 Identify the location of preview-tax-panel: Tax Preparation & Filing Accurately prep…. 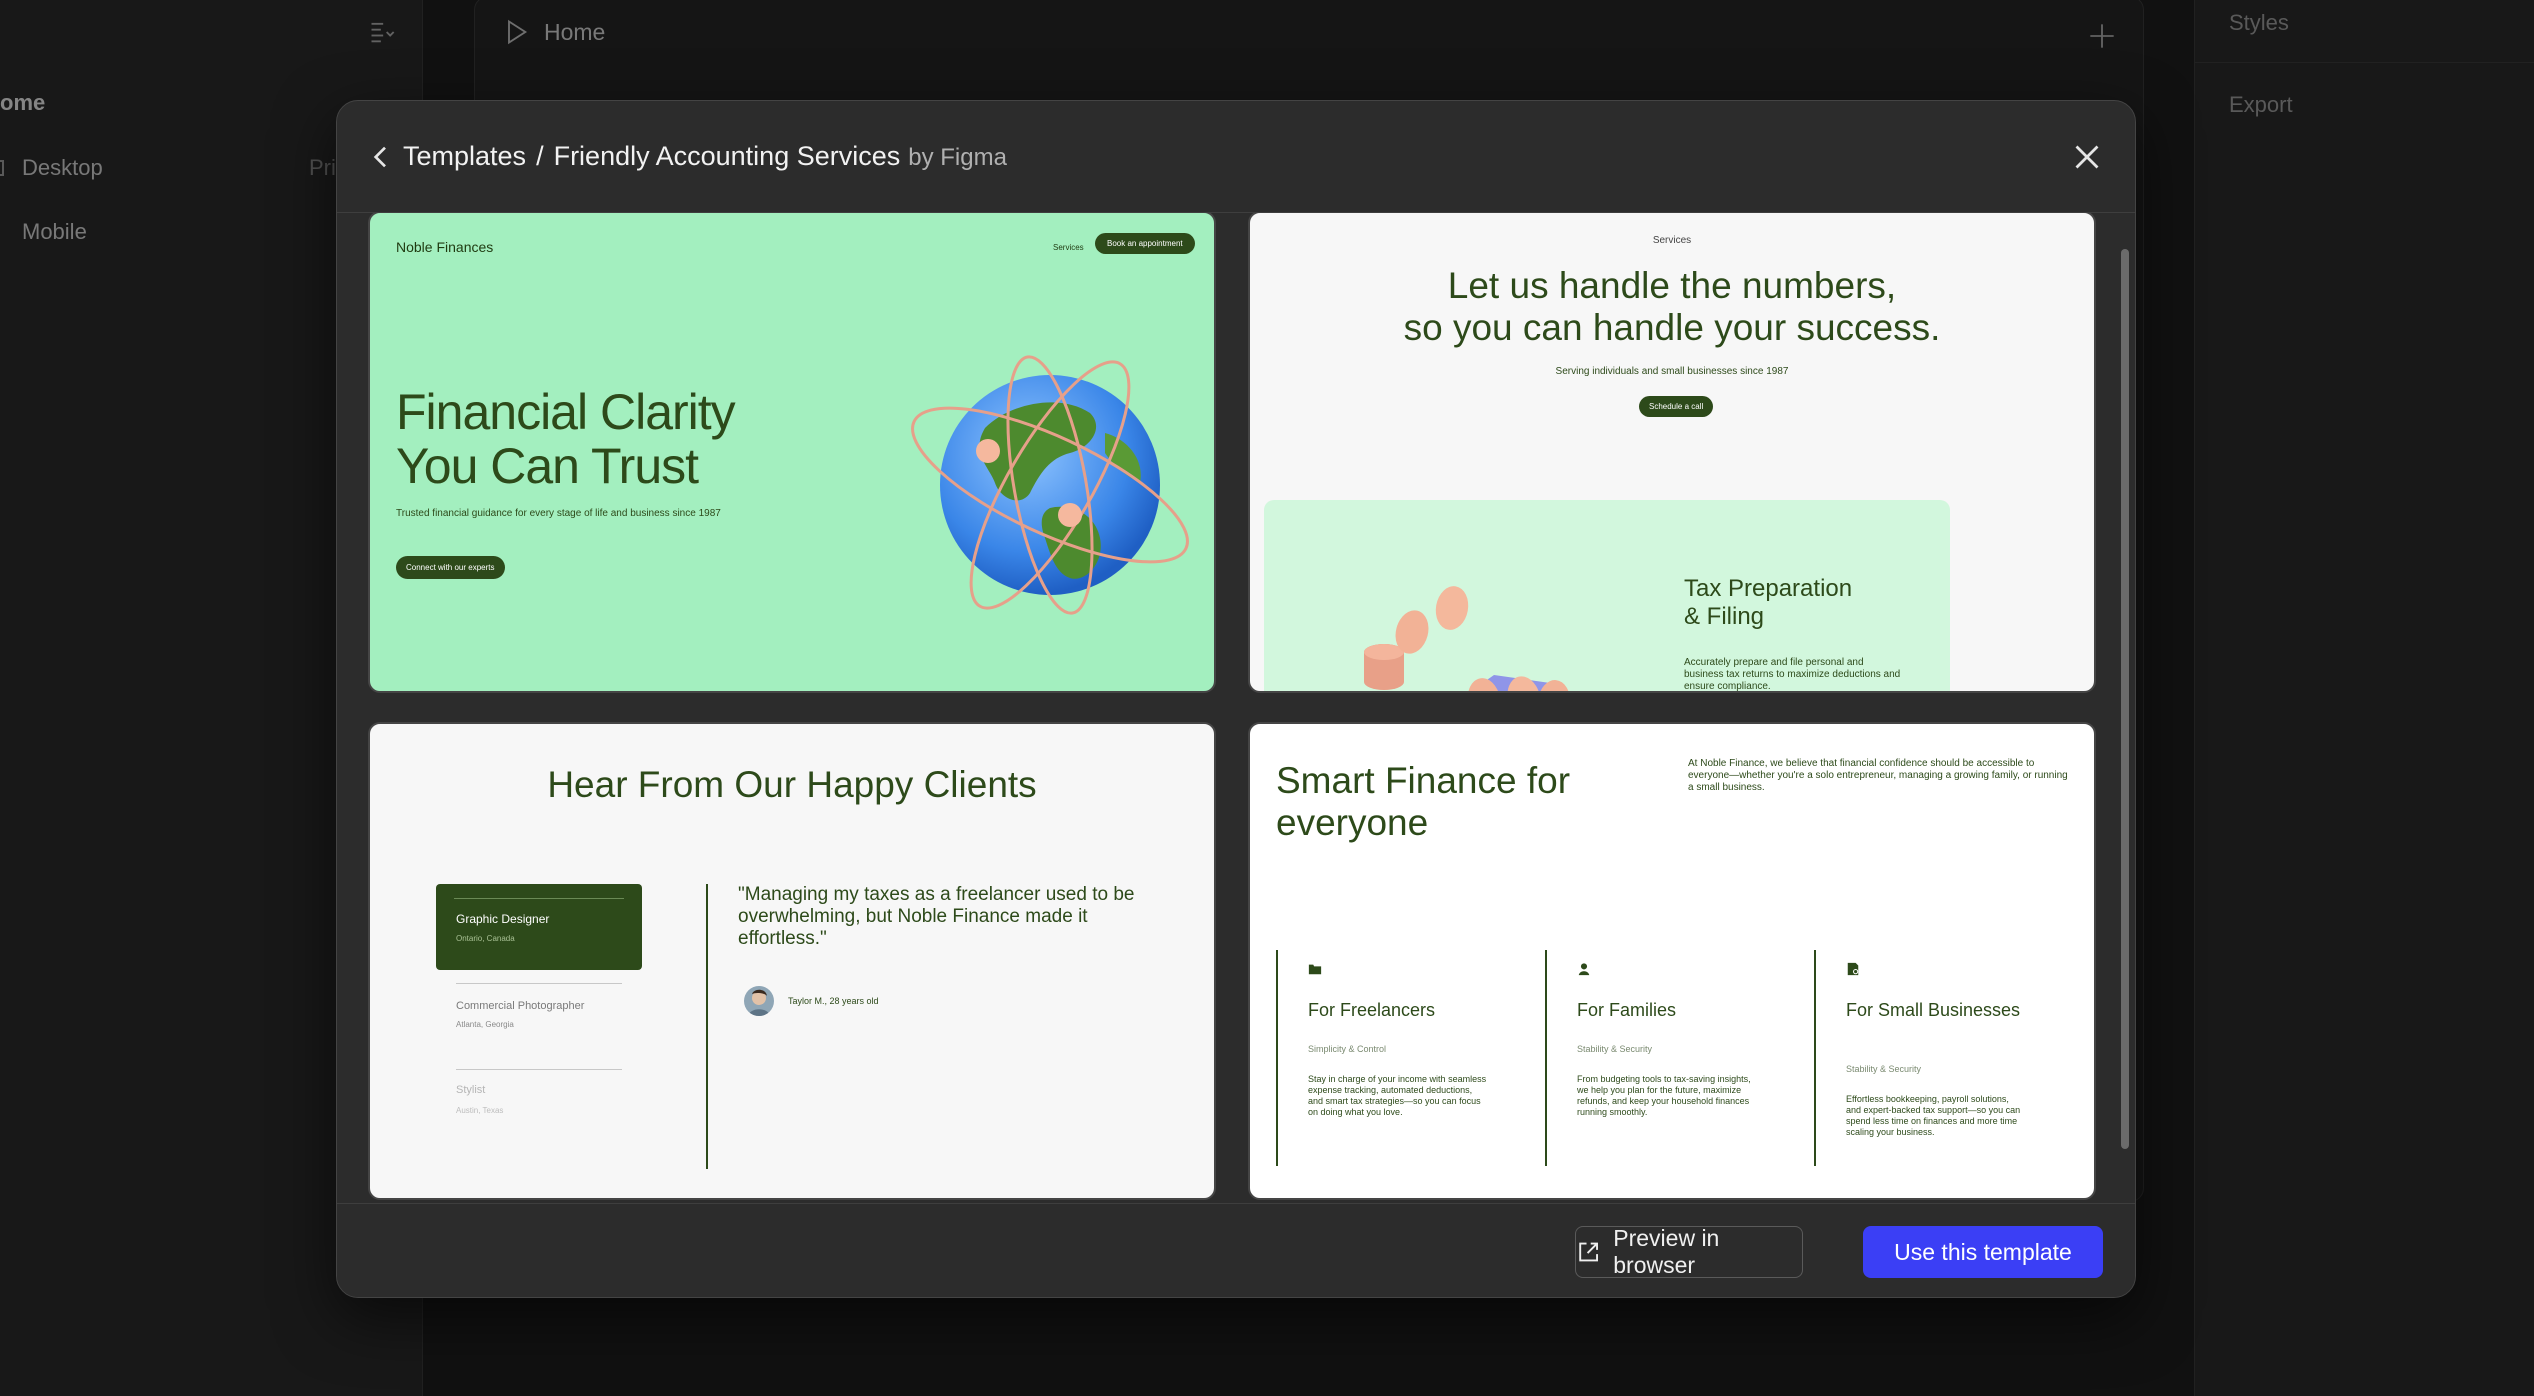
(1607, 596).